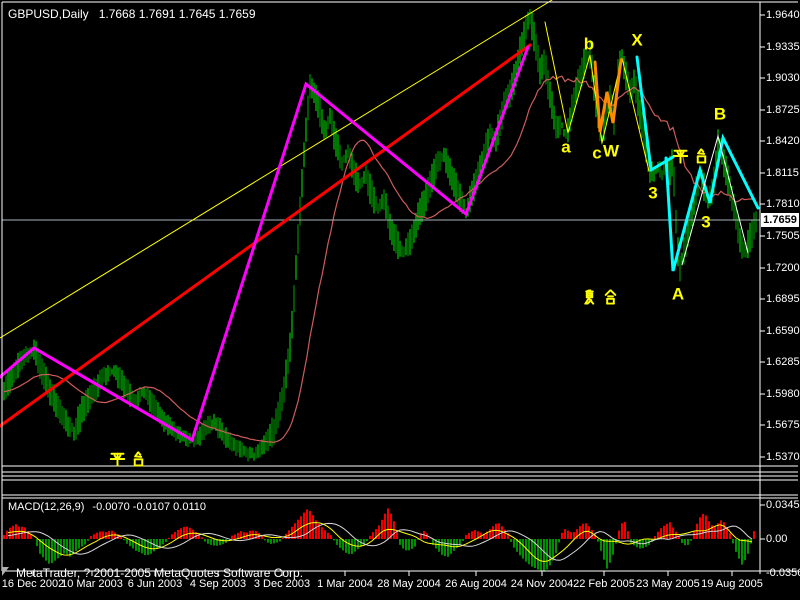 The image size is (800, 600). Describe the element at coordinates (783, 457) in the screenshot. I see `price-label: 1.5370` at that location.